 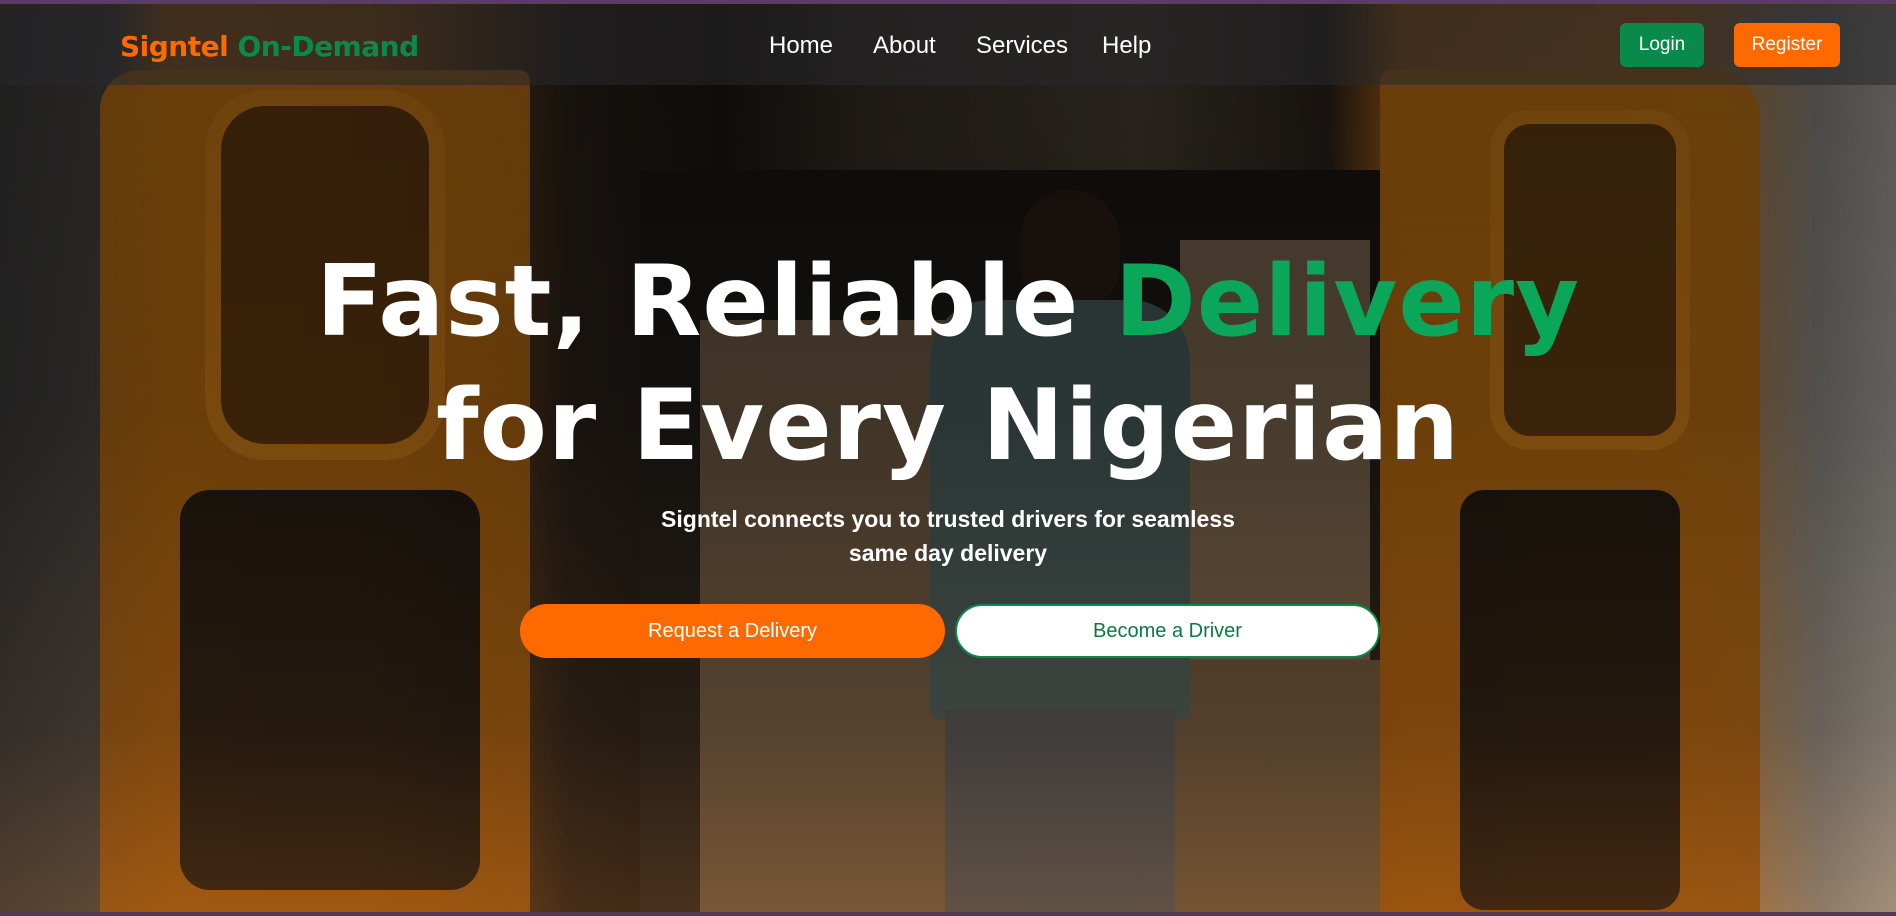 What do you see at coordinates (732, 631) in the screenshot?
I see `request-delivery-button: Request a Delivery` at bounding box center [732, 631].